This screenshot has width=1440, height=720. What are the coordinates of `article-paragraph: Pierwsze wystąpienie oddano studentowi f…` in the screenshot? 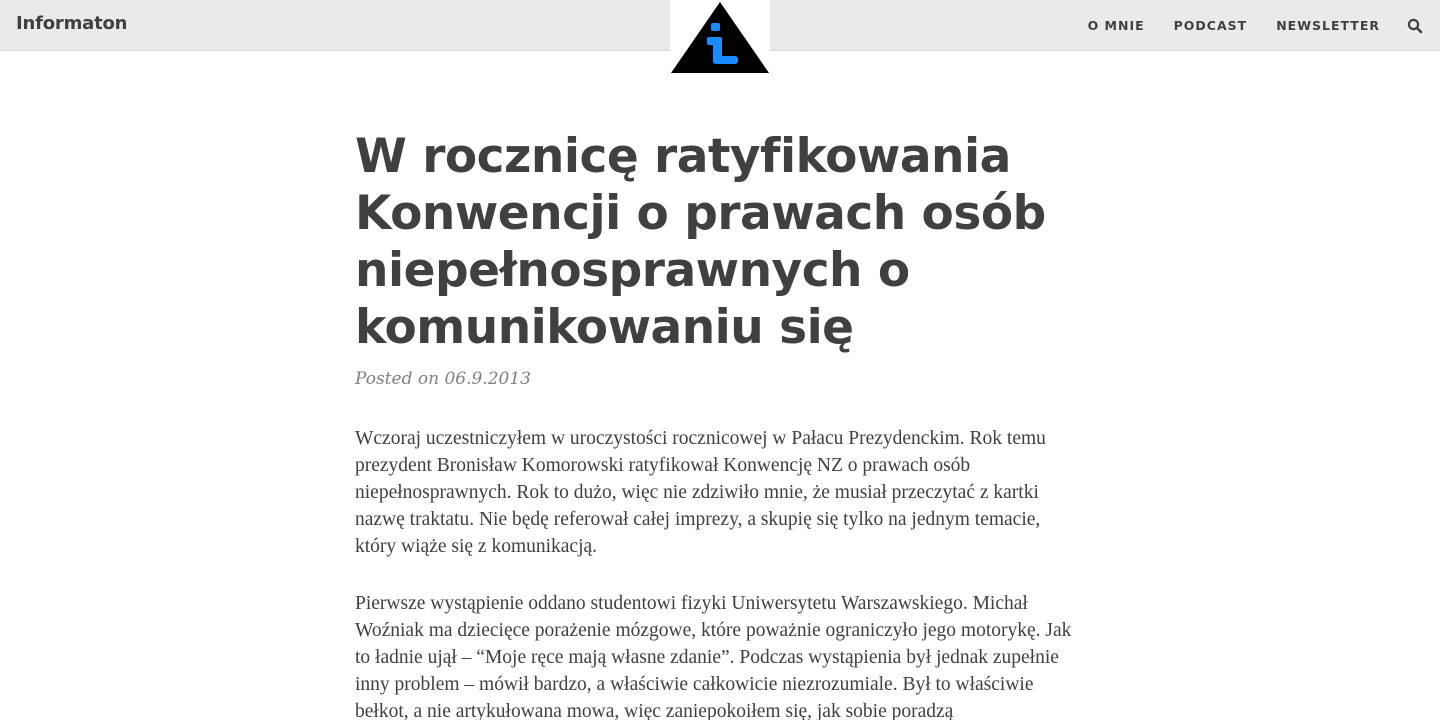 It's located at (713, 656).